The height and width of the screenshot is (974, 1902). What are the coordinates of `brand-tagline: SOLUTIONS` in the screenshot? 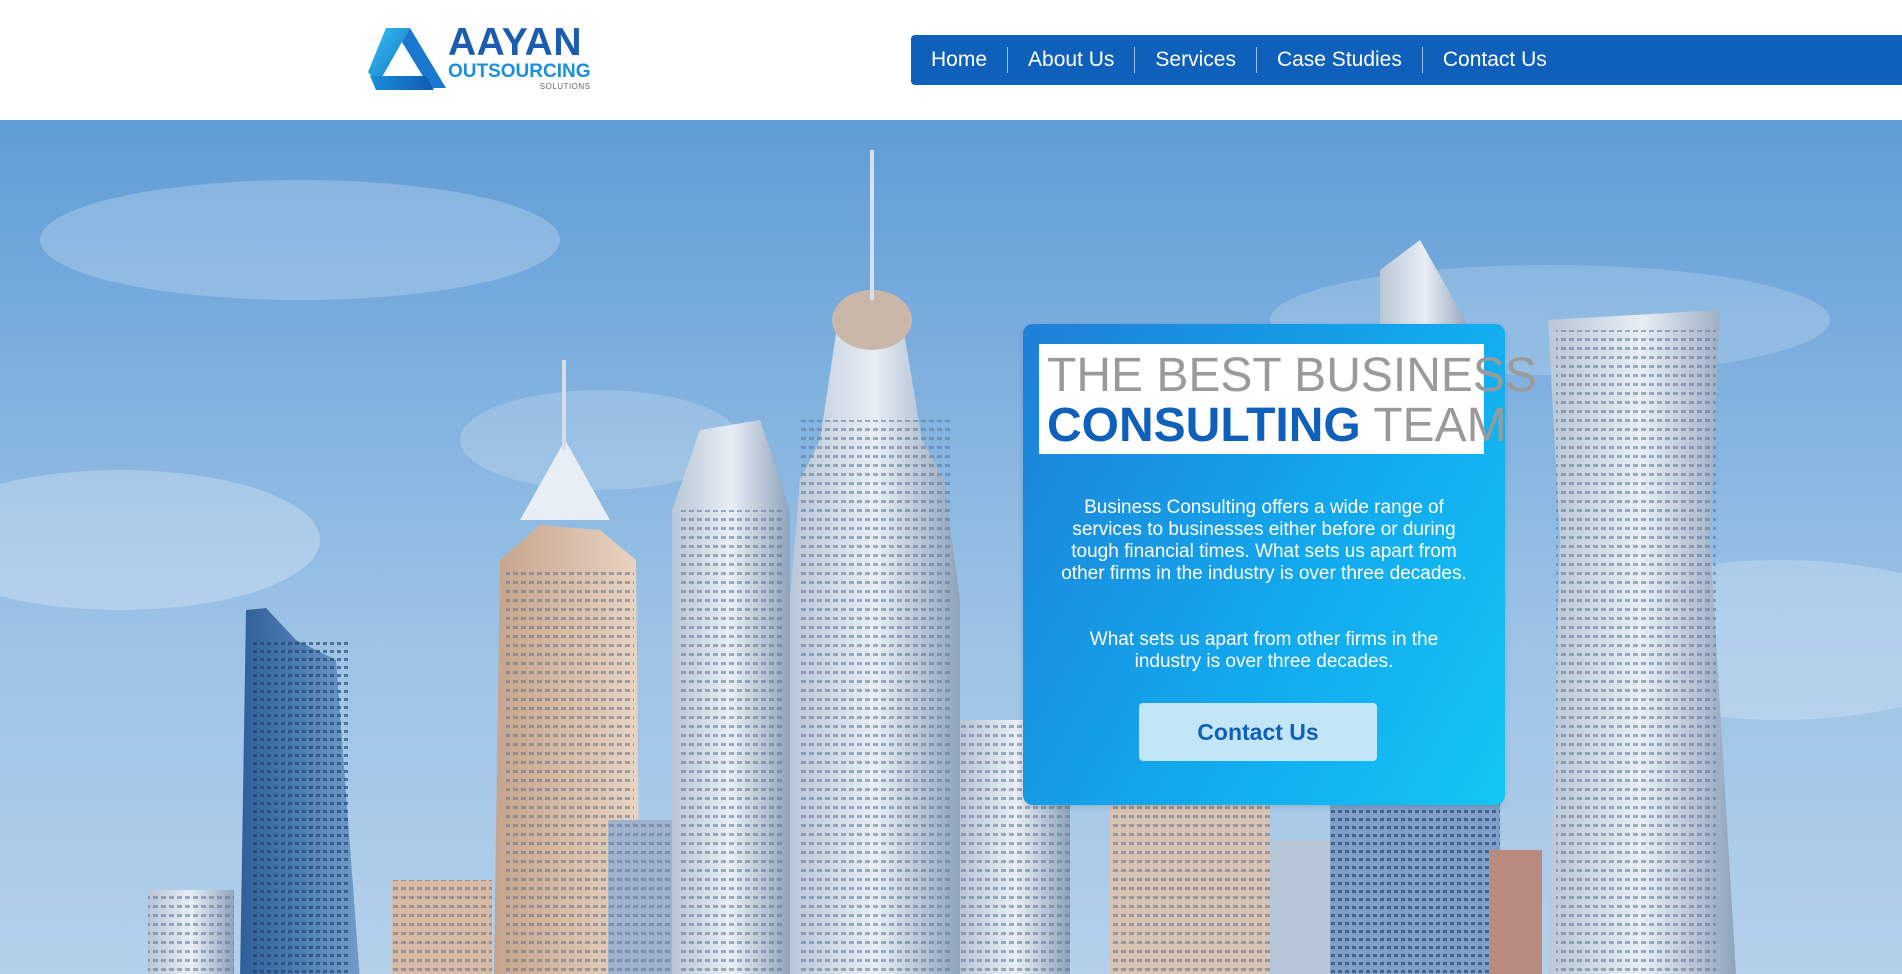 It's located at (565, 86).